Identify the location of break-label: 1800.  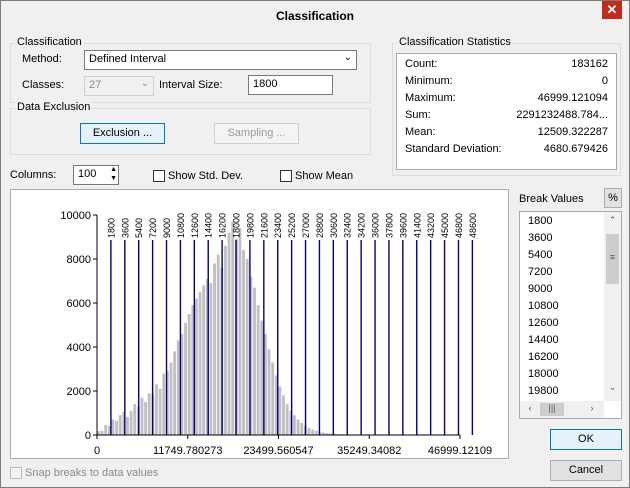
(111, 228).